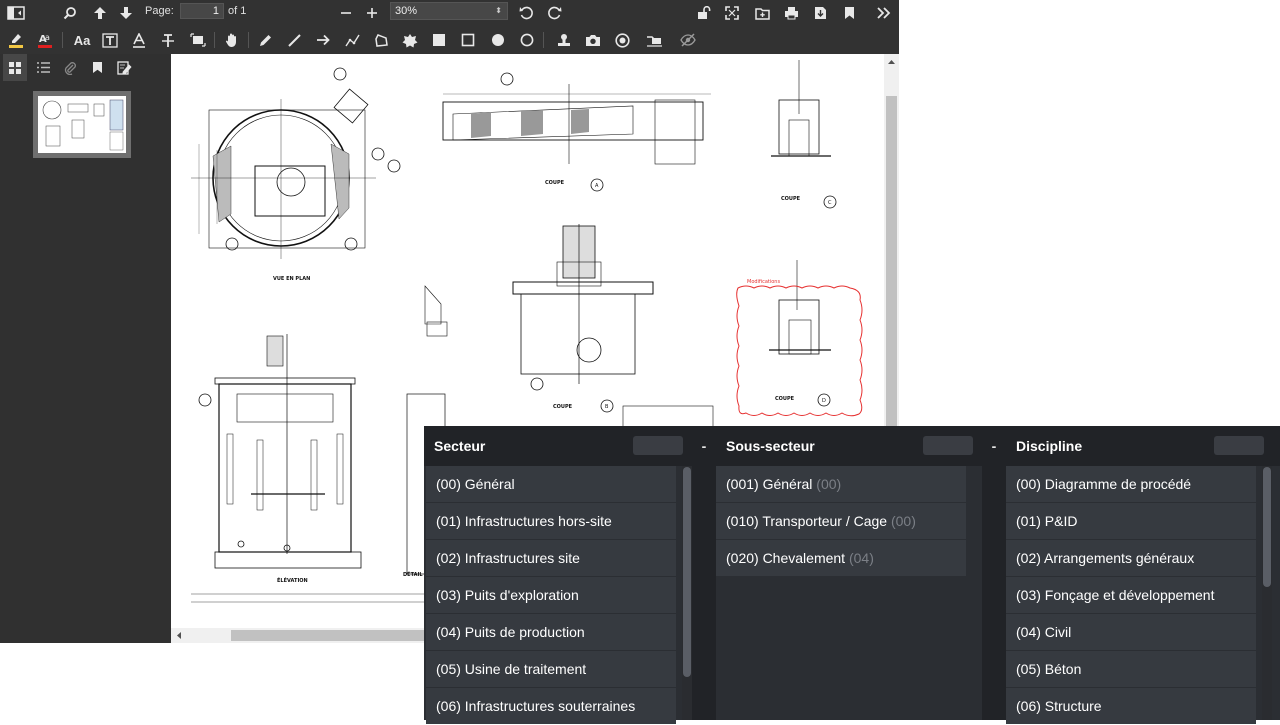  Describe the element at coordinates (785, 399) in the screenshot. I see `section-d-label: COUPE` at that location.